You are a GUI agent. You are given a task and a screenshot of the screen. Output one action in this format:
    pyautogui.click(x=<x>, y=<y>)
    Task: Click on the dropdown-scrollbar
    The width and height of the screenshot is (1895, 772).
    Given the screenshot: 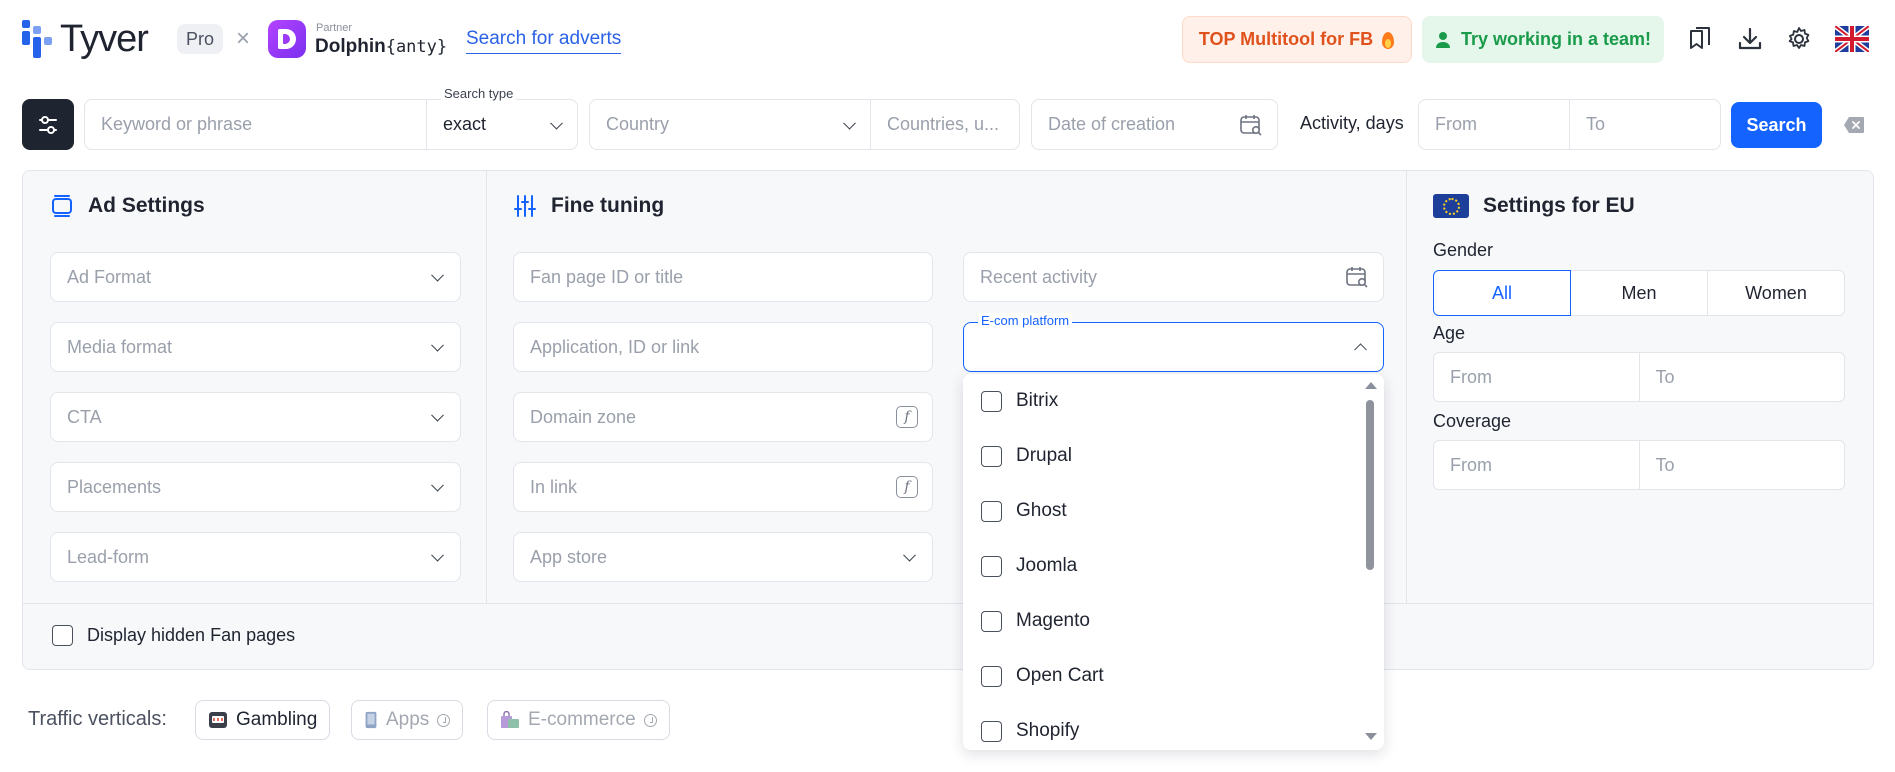 What is the action you would take?
    pyautogui.click(x=1370, y=485)
    